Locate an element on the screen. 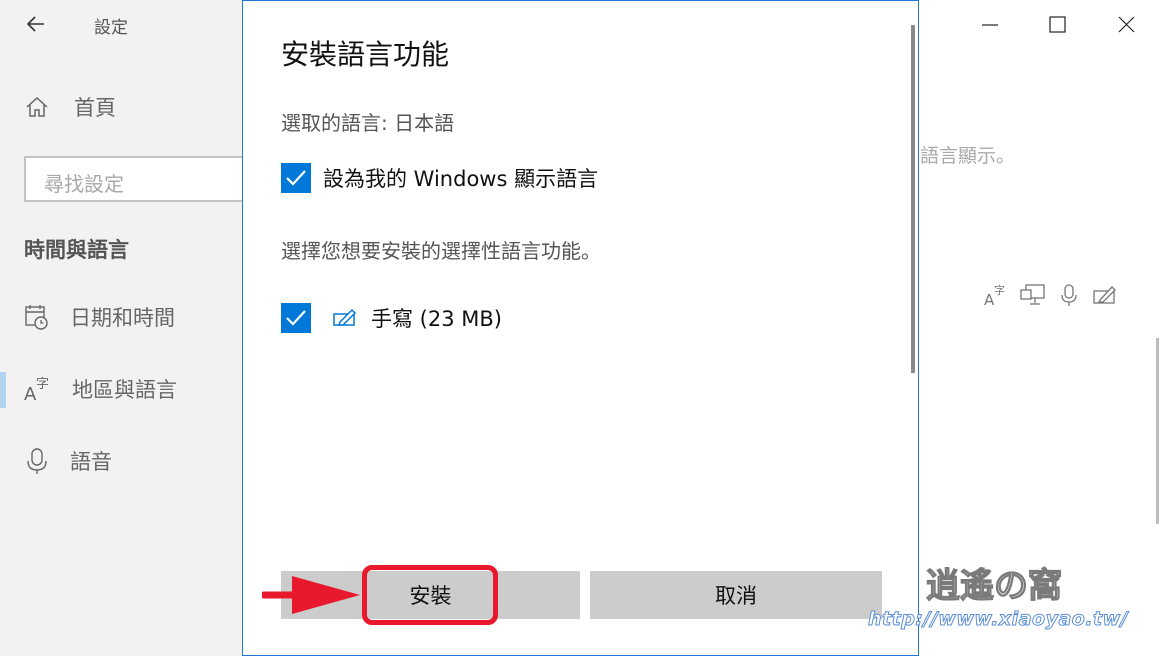  selected-language: 選取的語言: 日本語 is located at coordinates (368, 123).